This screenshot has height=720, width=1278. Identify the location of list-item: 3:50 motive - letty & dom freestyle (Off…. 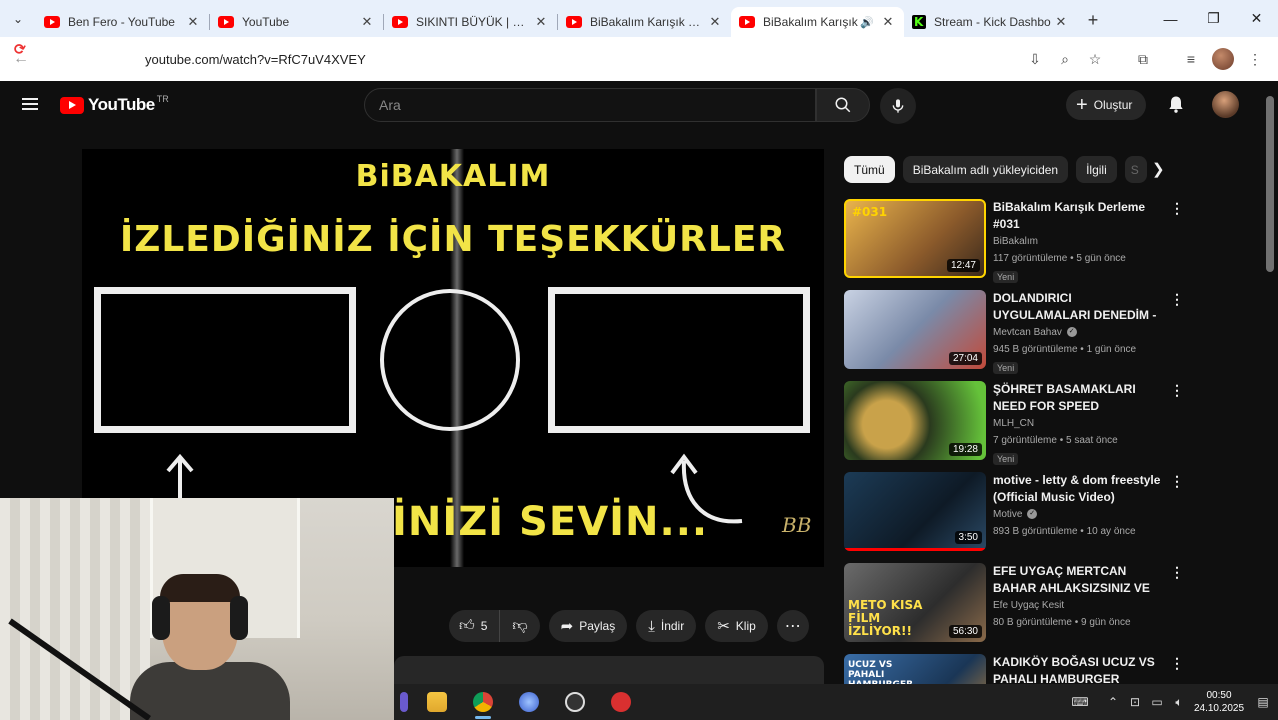
(1017, 517).